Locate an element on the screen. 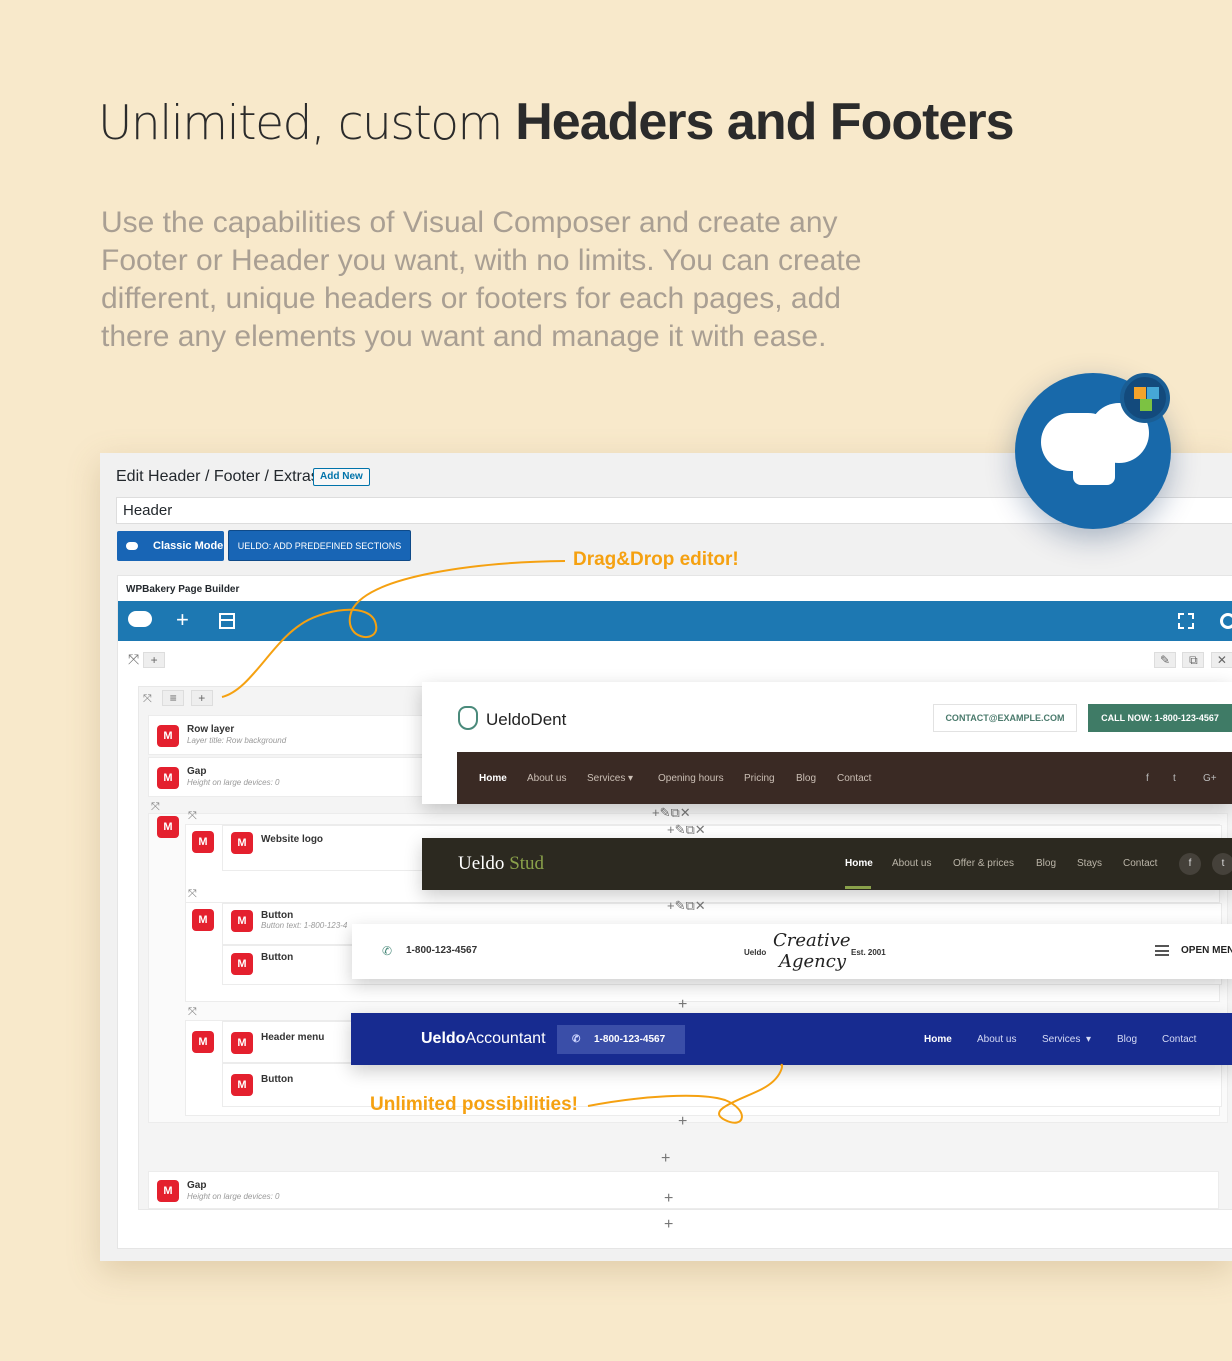  annotation-drag-drop: Drag&Drop editor! is located at coordinates (656, 559).